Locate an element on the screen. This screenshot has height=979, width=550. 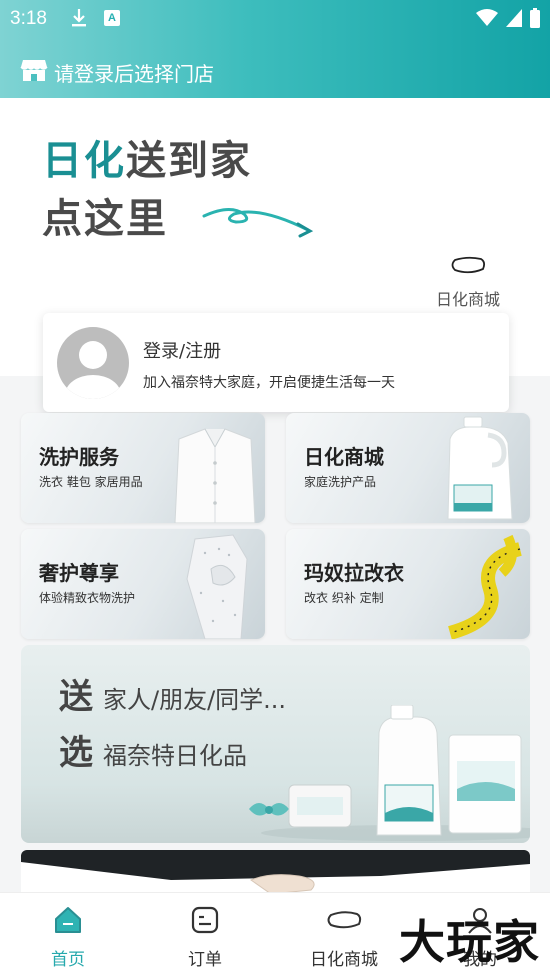
download-icon is located at coordinates (79, 20).